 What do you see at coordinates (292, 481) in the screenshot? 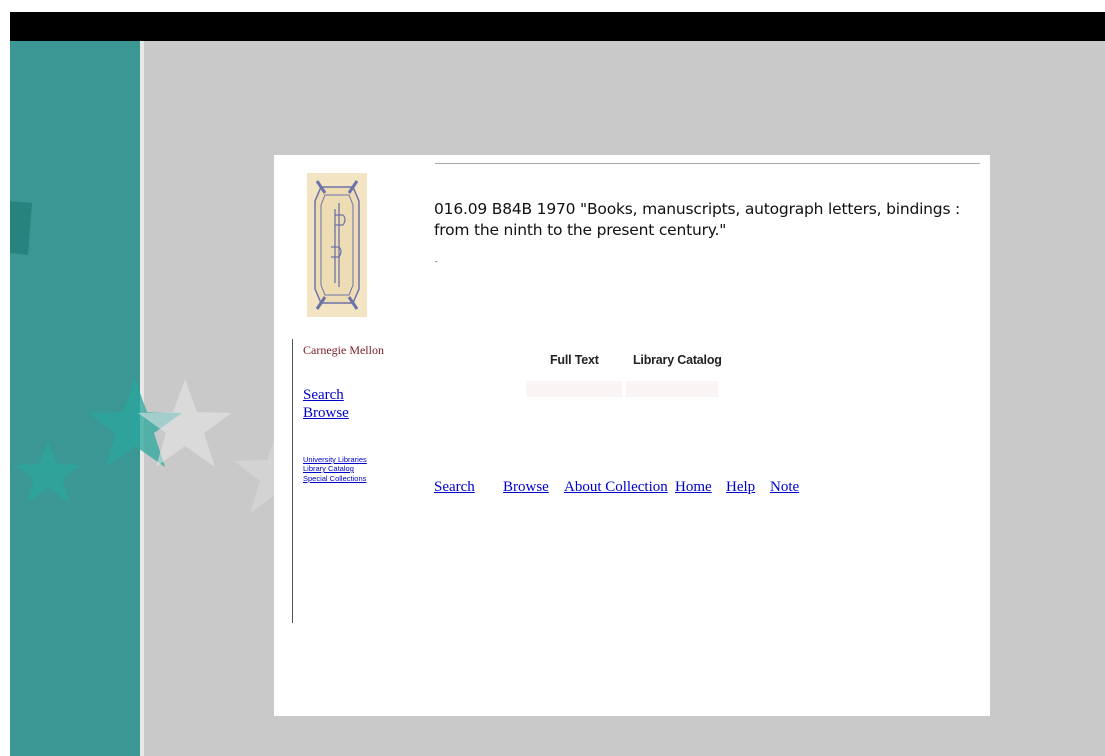
I see `sidebar-rule` at bounding box center [292, 481].